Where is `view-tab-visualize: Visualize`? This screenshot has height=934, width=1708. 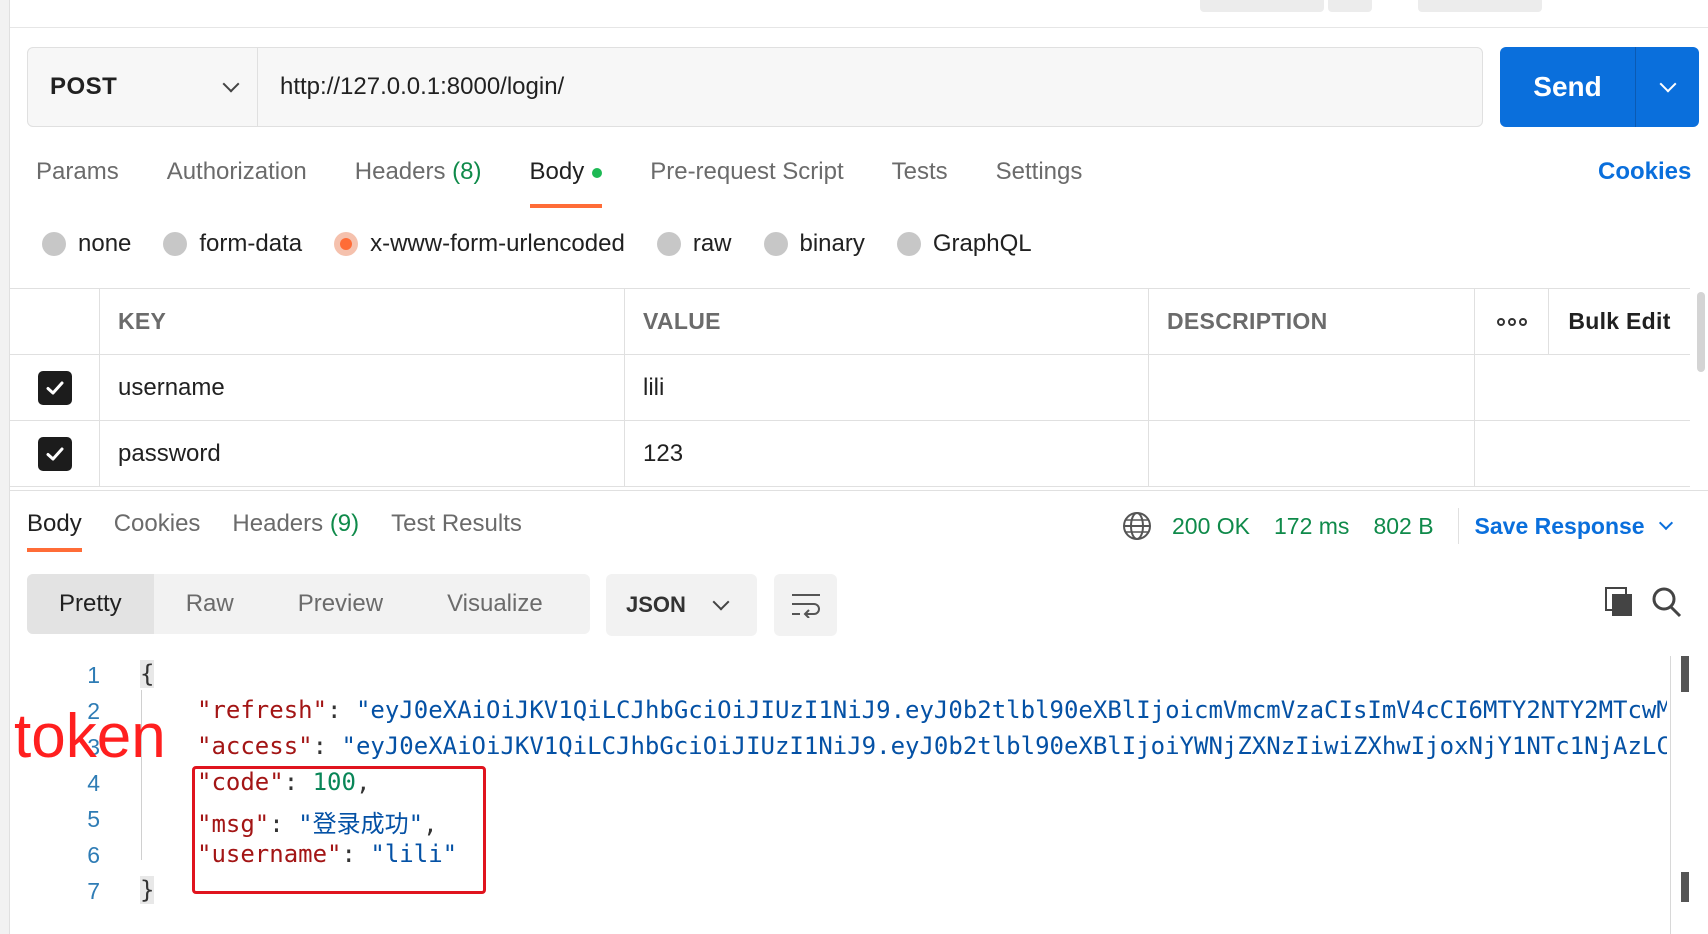 view-tab-visualize: Visualize is located at coordinates (495, 604).